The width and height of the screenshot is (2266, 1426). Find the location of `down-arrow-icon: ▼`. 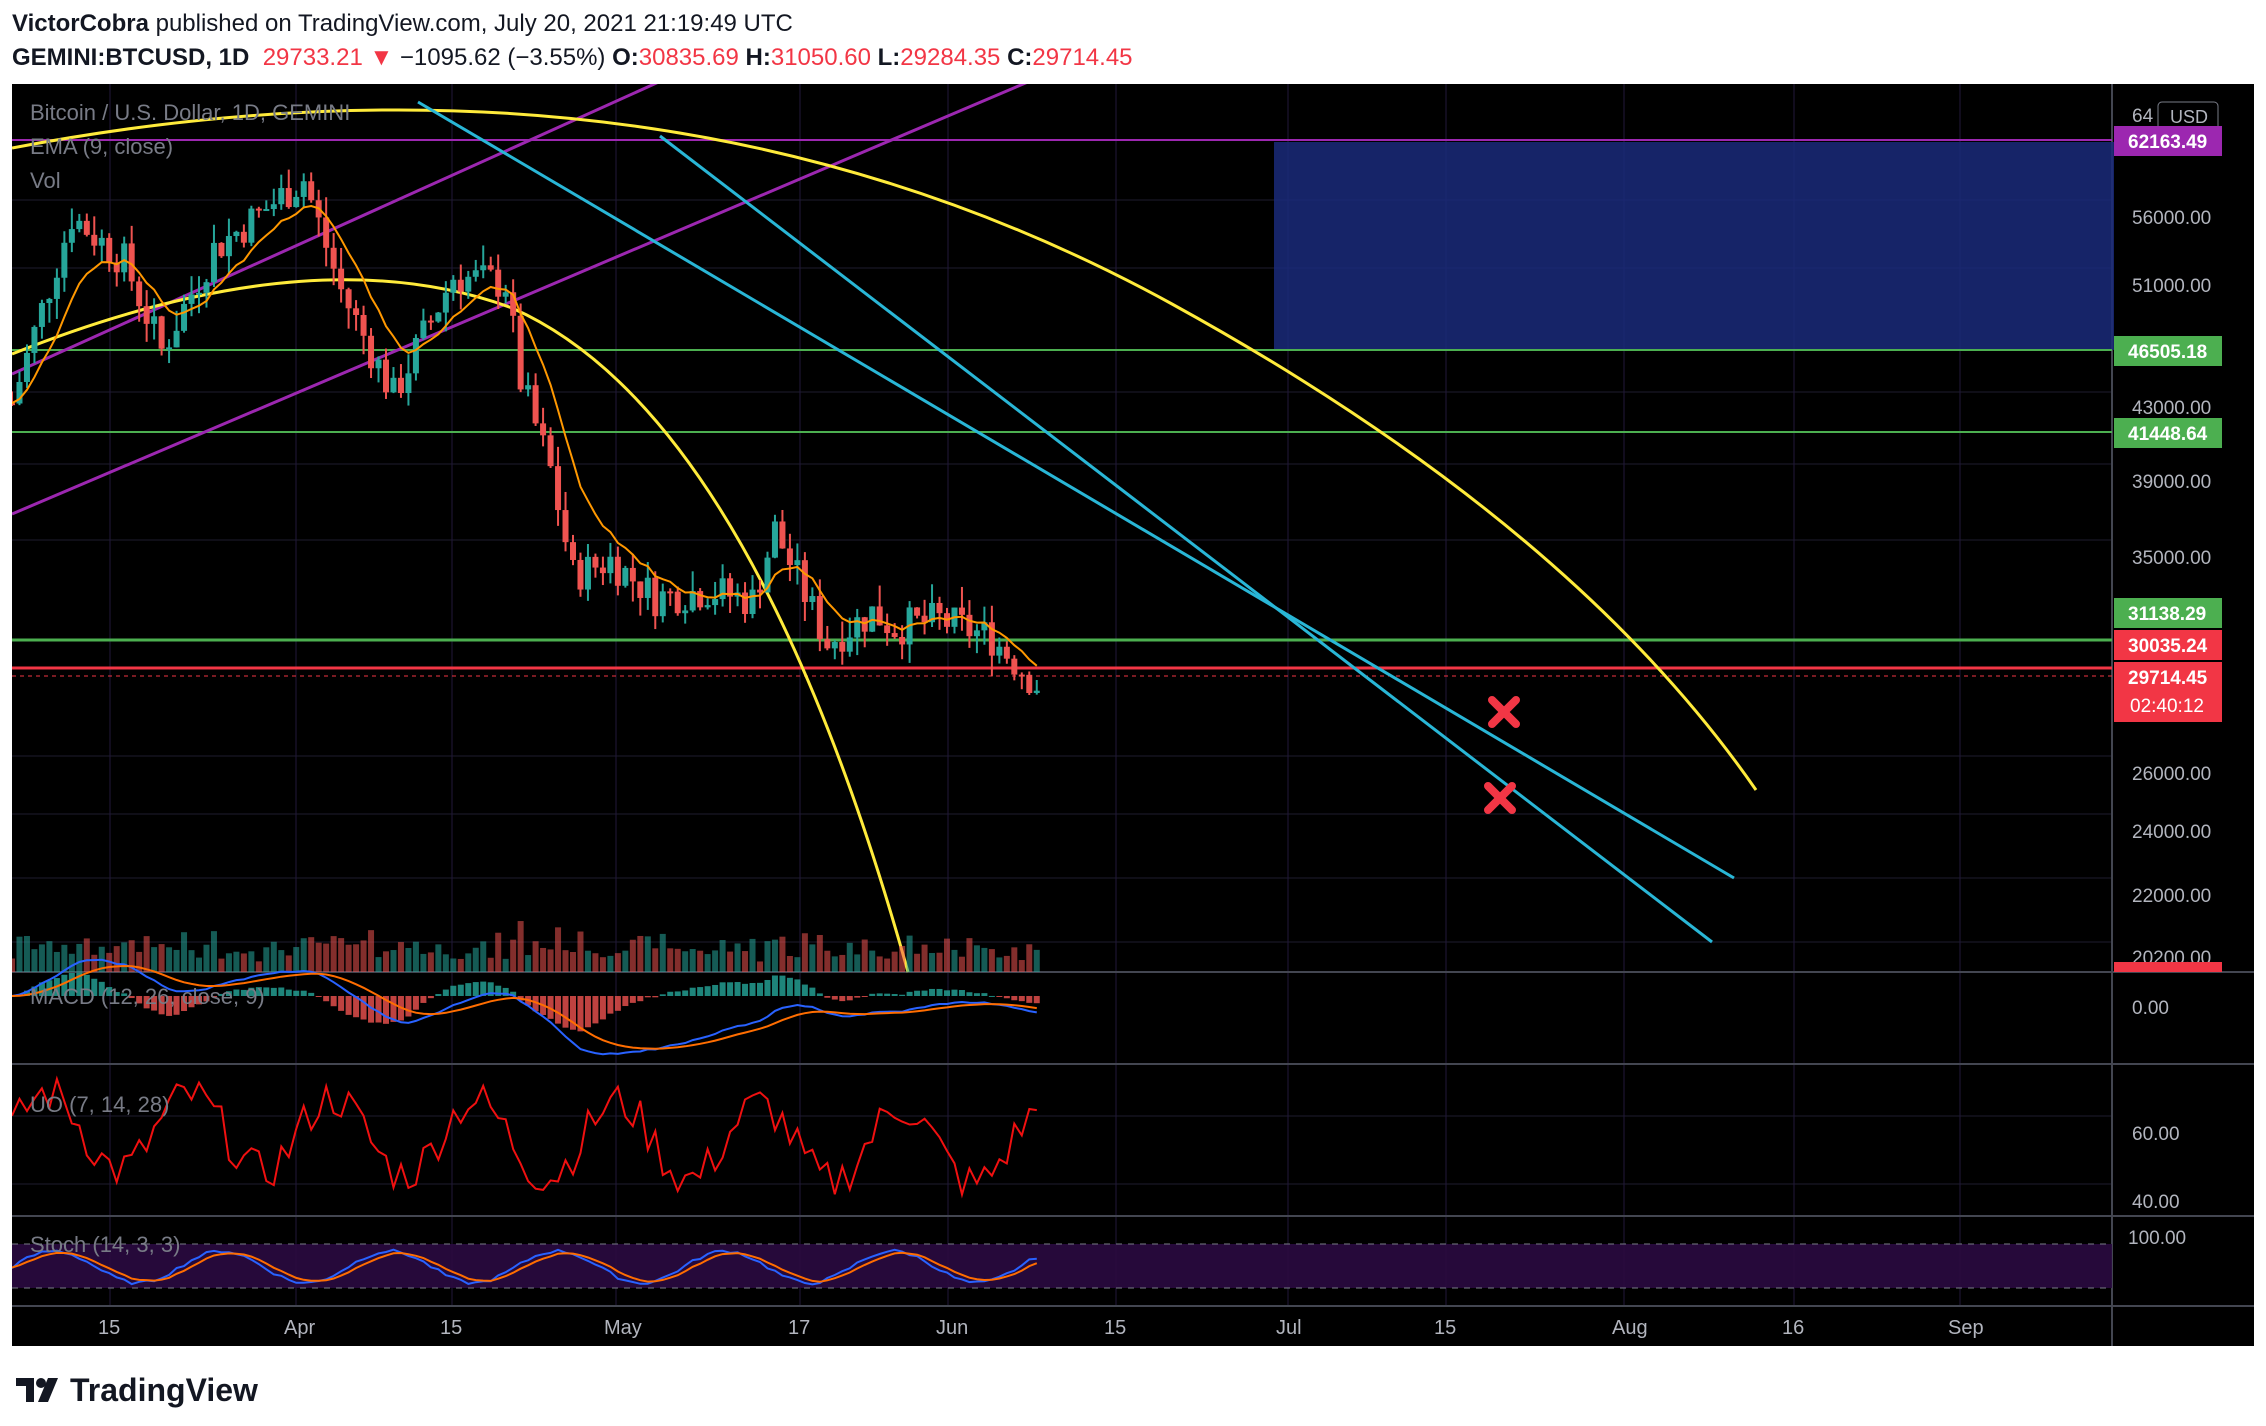

down-arrow-icon: ▼ is located at coordinates (381, 57).